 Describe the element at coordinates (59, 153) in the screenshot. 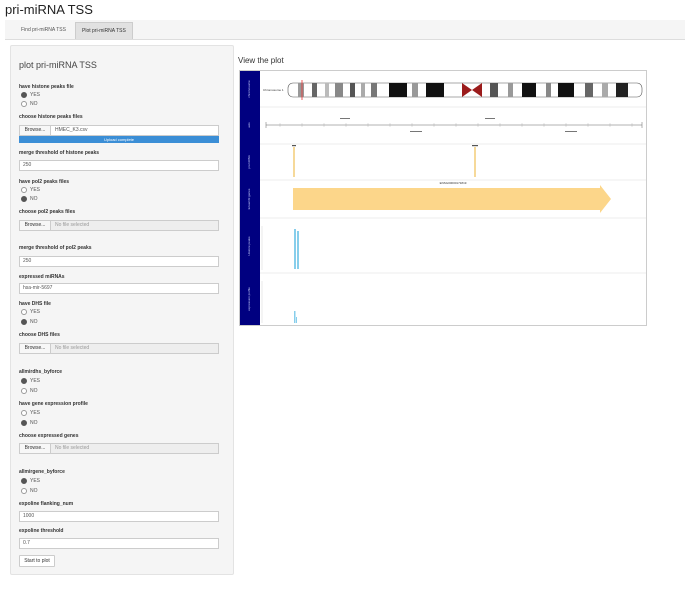

I see `histone-merge-label: merge threshold of histone peaks` at that location.